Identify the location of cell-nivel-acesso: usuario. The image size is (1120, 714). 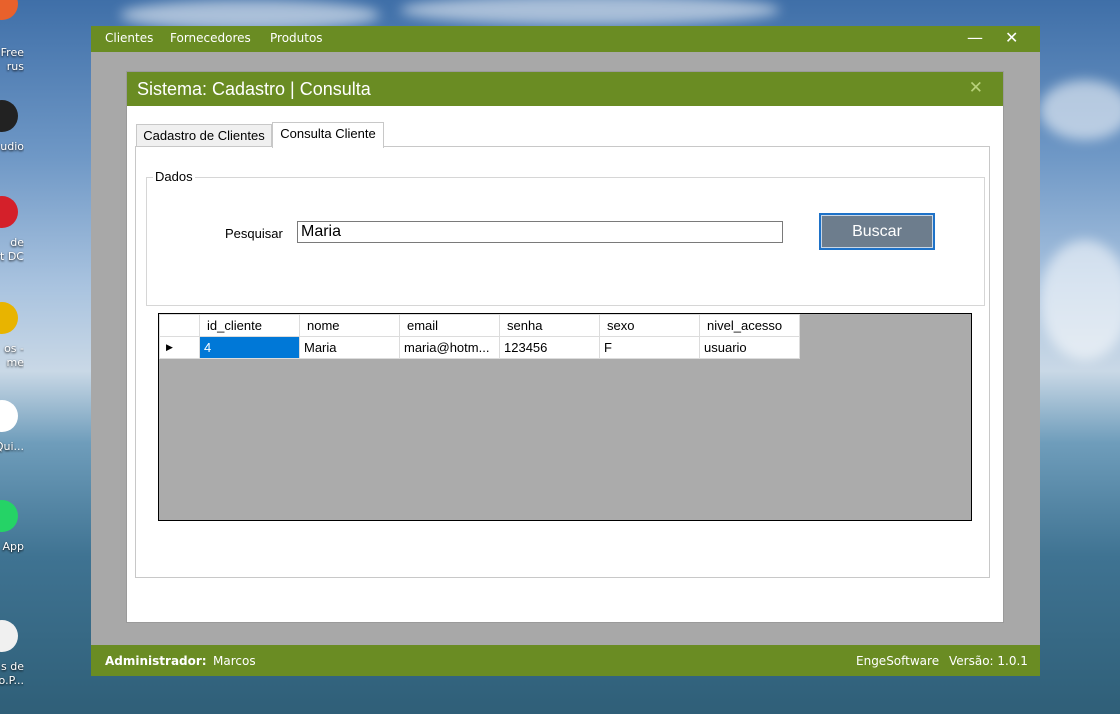
(749, 347).